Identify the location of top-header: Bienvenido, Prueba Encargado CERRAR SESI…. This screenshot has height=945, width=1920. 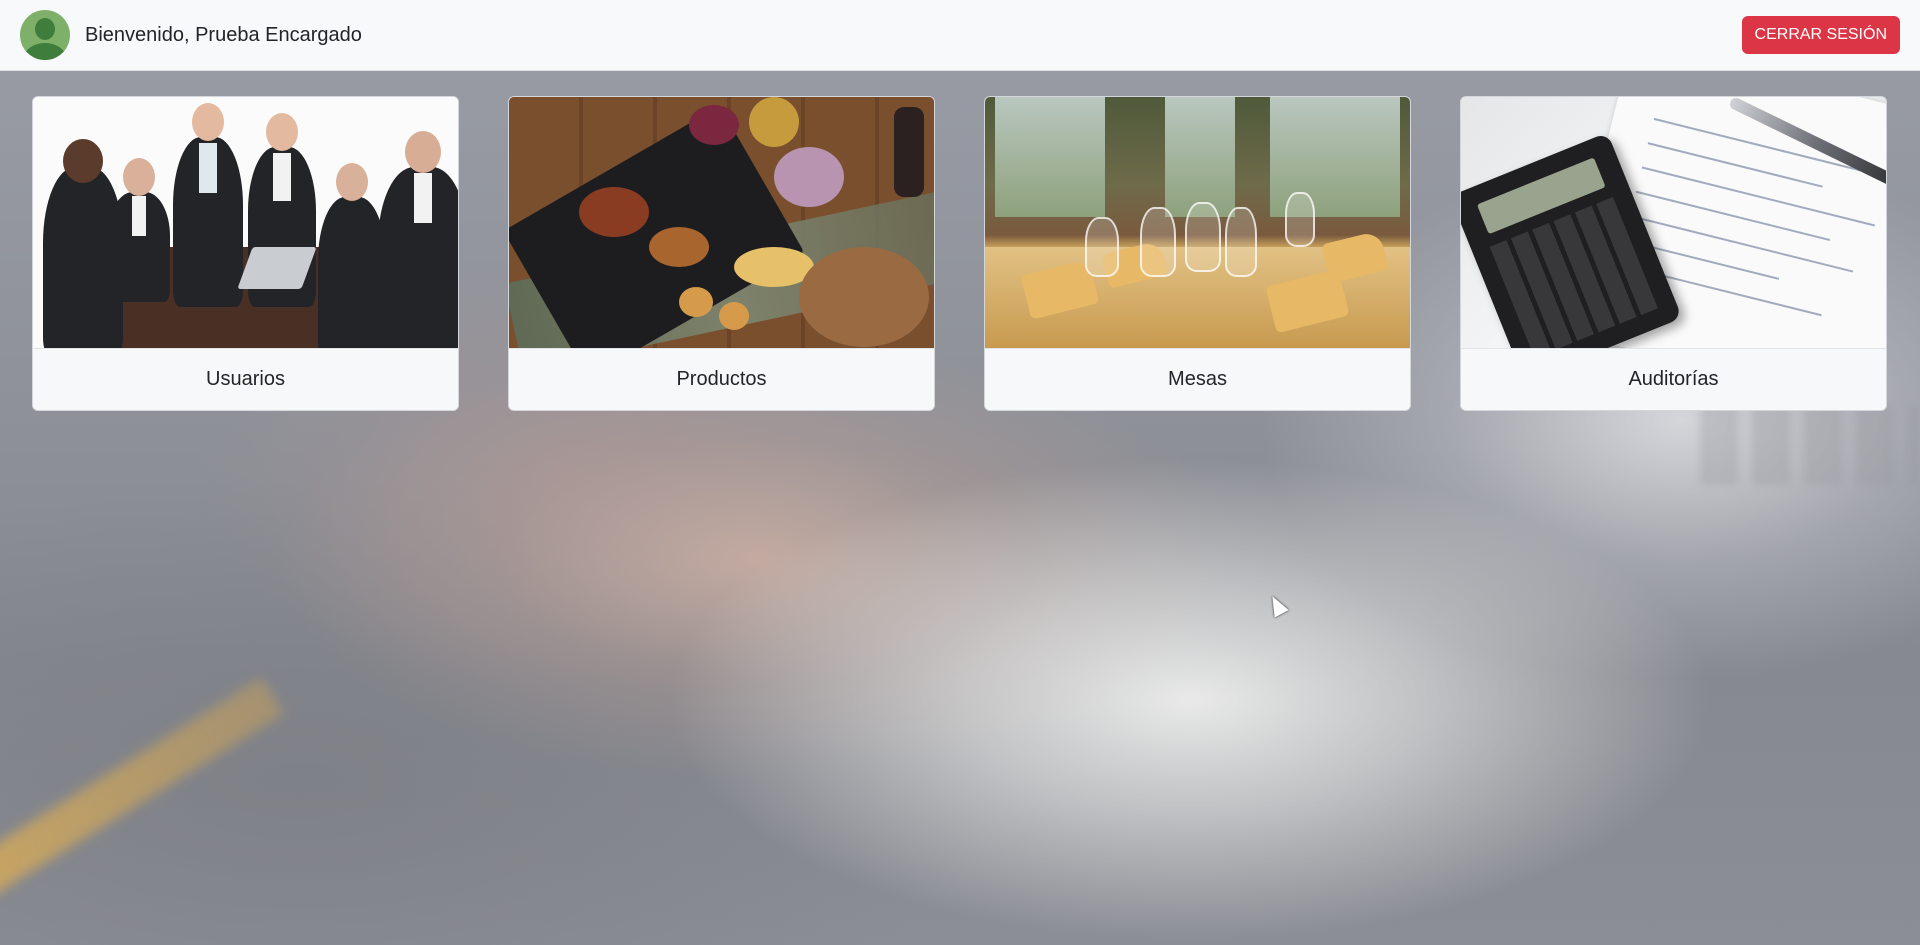
(960, 35).